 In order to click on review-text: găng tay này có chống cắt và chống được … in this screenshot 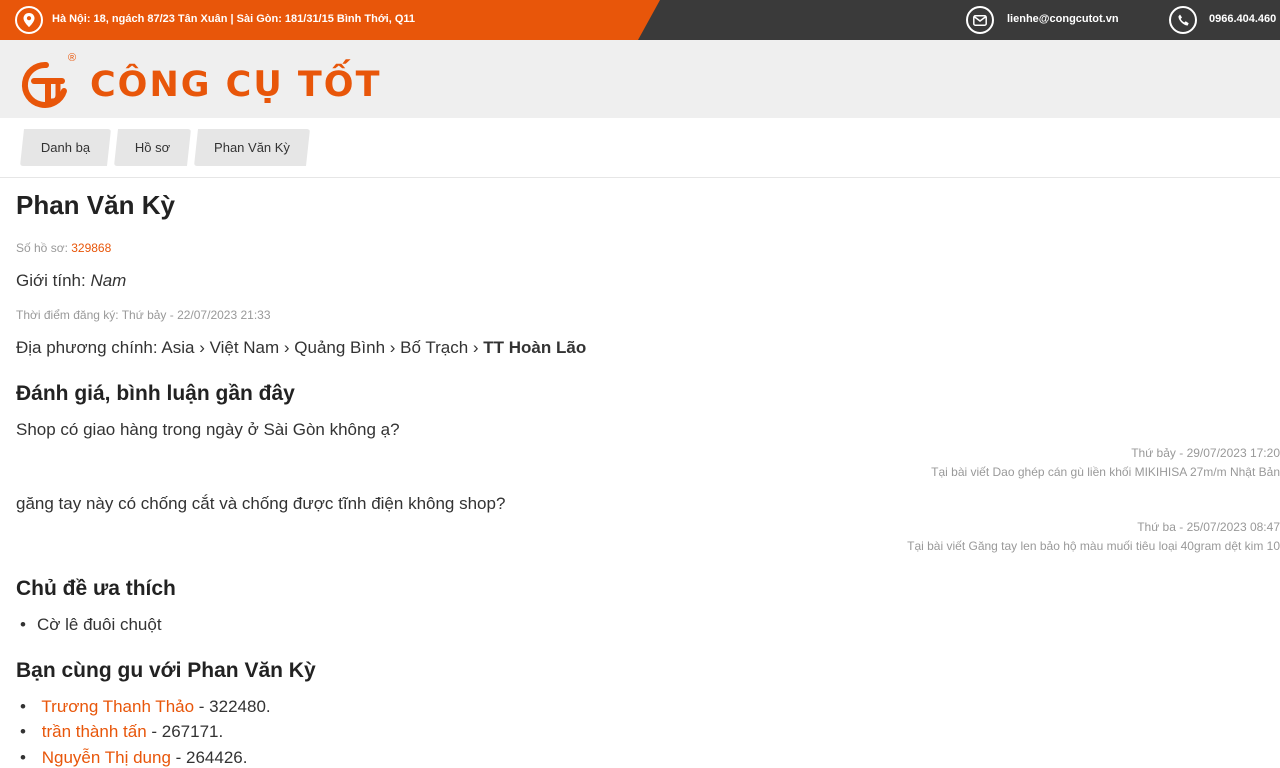, I will do `click(261, 503)`.